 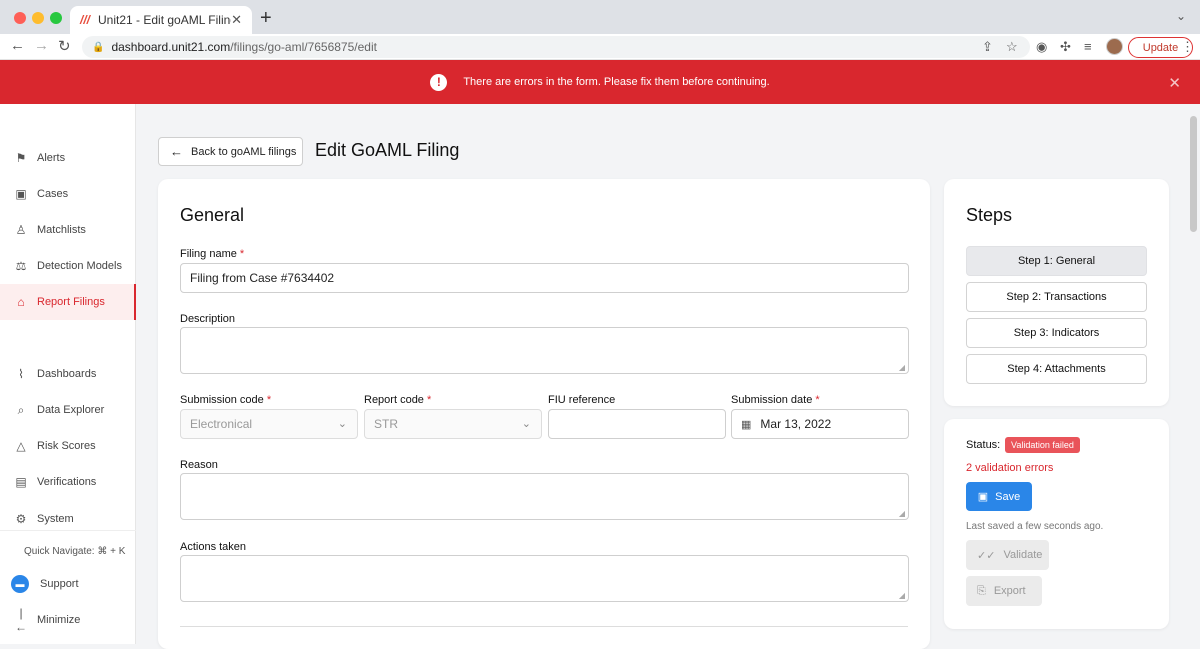 What do you see at coordinates (68, 194) in the screenshot?
I see `sidebar-item-cases: ▣ Cases` at bounding box center [68, 194].